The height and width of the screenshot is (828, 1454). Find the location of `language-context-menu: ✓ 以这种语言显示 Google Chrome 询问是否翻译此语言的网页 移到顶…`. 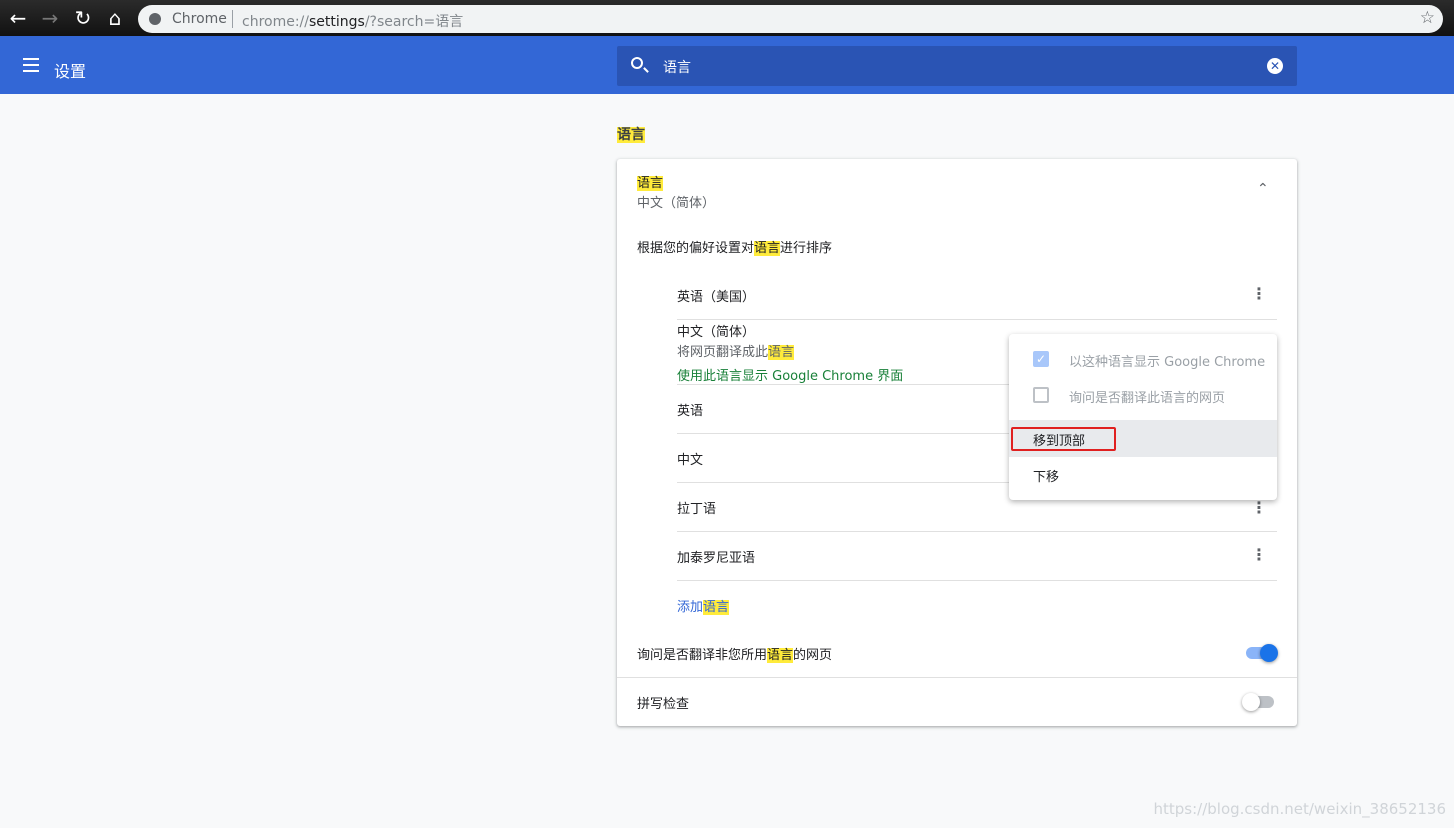

language-context-menu: ✓ 以这种语言显示 Google Chrome 询问是否翻译此语言的网页 移到顶… is located at coordinates (1143, 417).